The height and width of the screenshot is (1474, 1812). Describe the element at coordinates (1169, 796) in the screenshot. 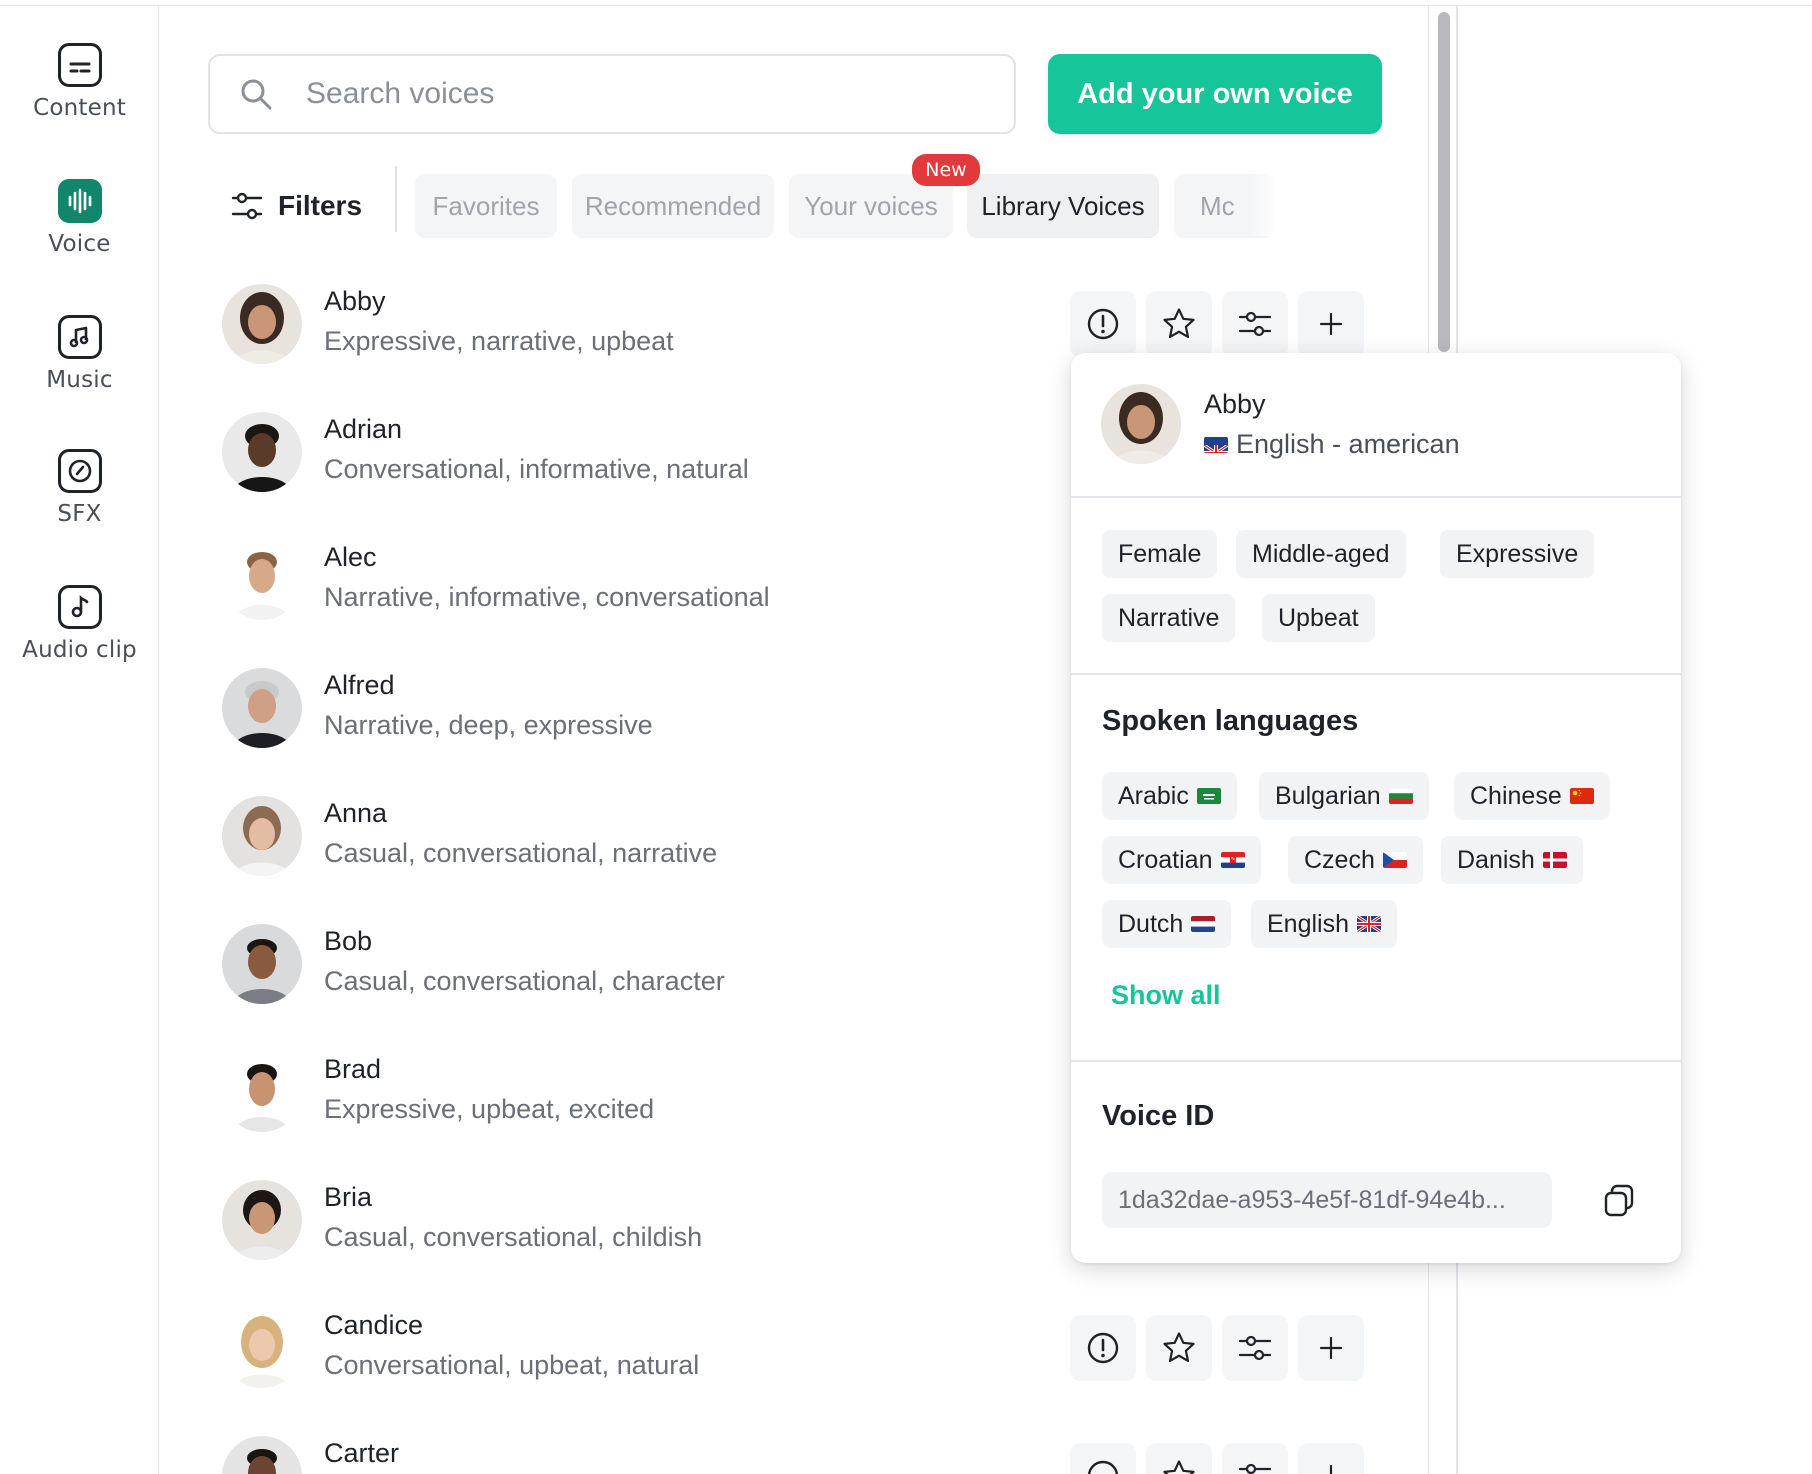

I see `language-chip-arabic: Arabic` at that location.